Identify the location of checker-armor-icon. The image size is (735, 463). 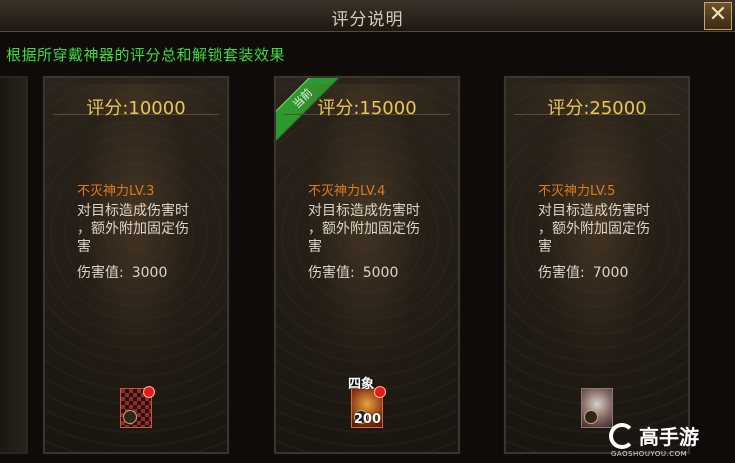
(137, 407).